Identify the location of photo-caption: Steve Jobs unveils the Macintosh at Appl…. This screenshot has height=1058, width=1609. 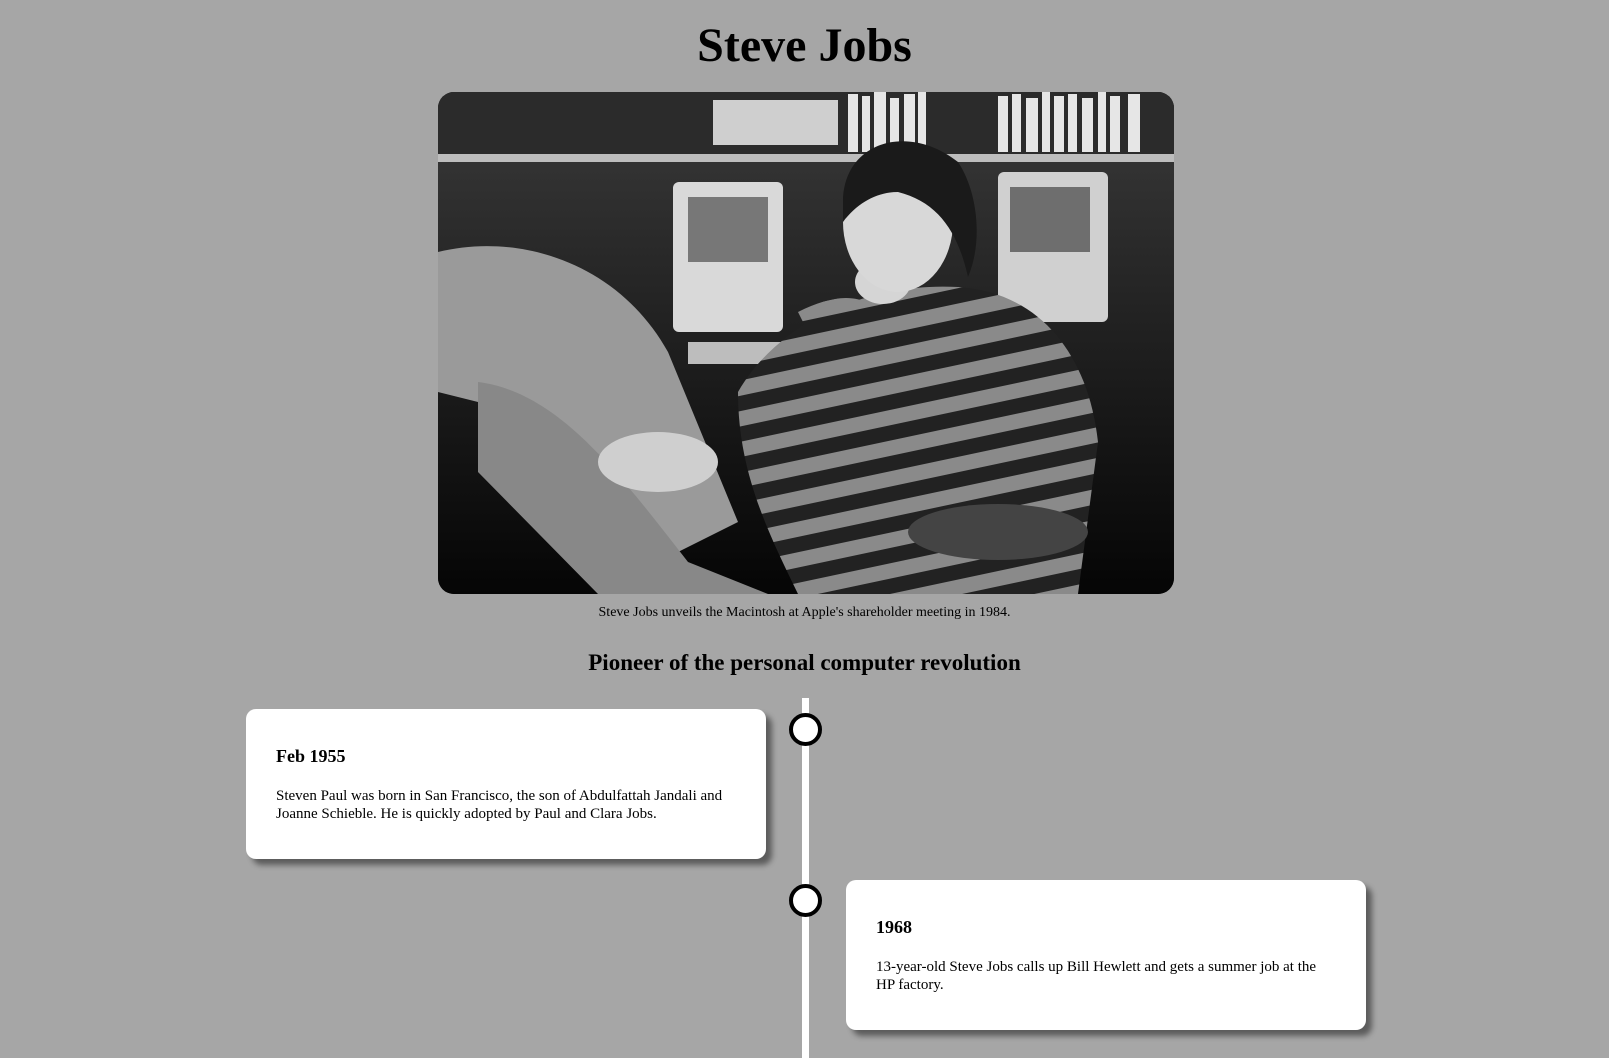
(804, 612).